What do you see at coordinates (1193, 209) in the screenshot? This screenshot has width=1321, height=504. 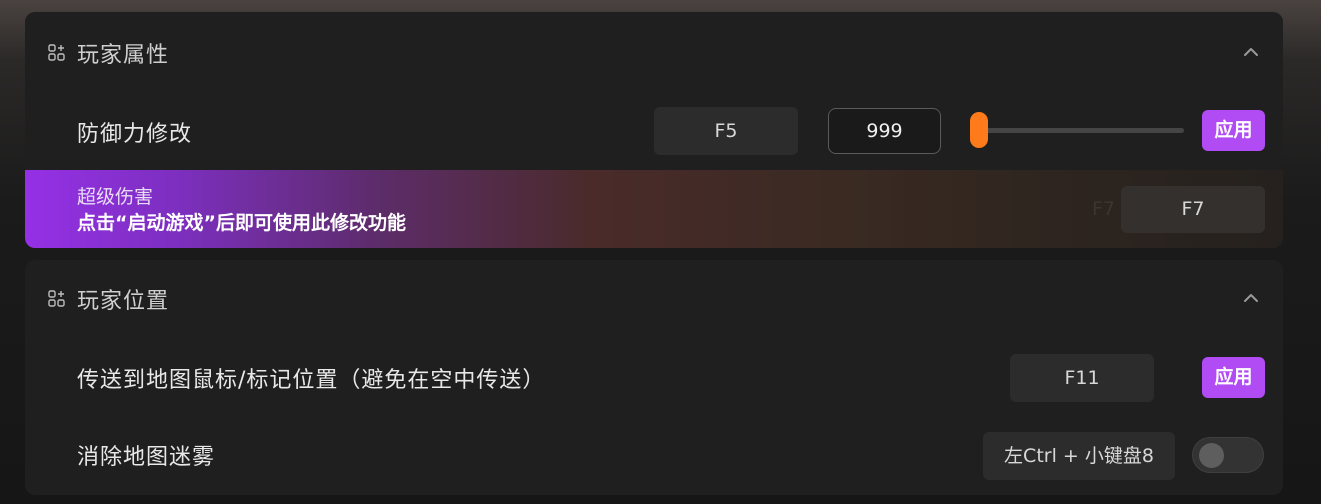 I see `promo-hotkey-button: F7` at bounding box center [1193, 209].